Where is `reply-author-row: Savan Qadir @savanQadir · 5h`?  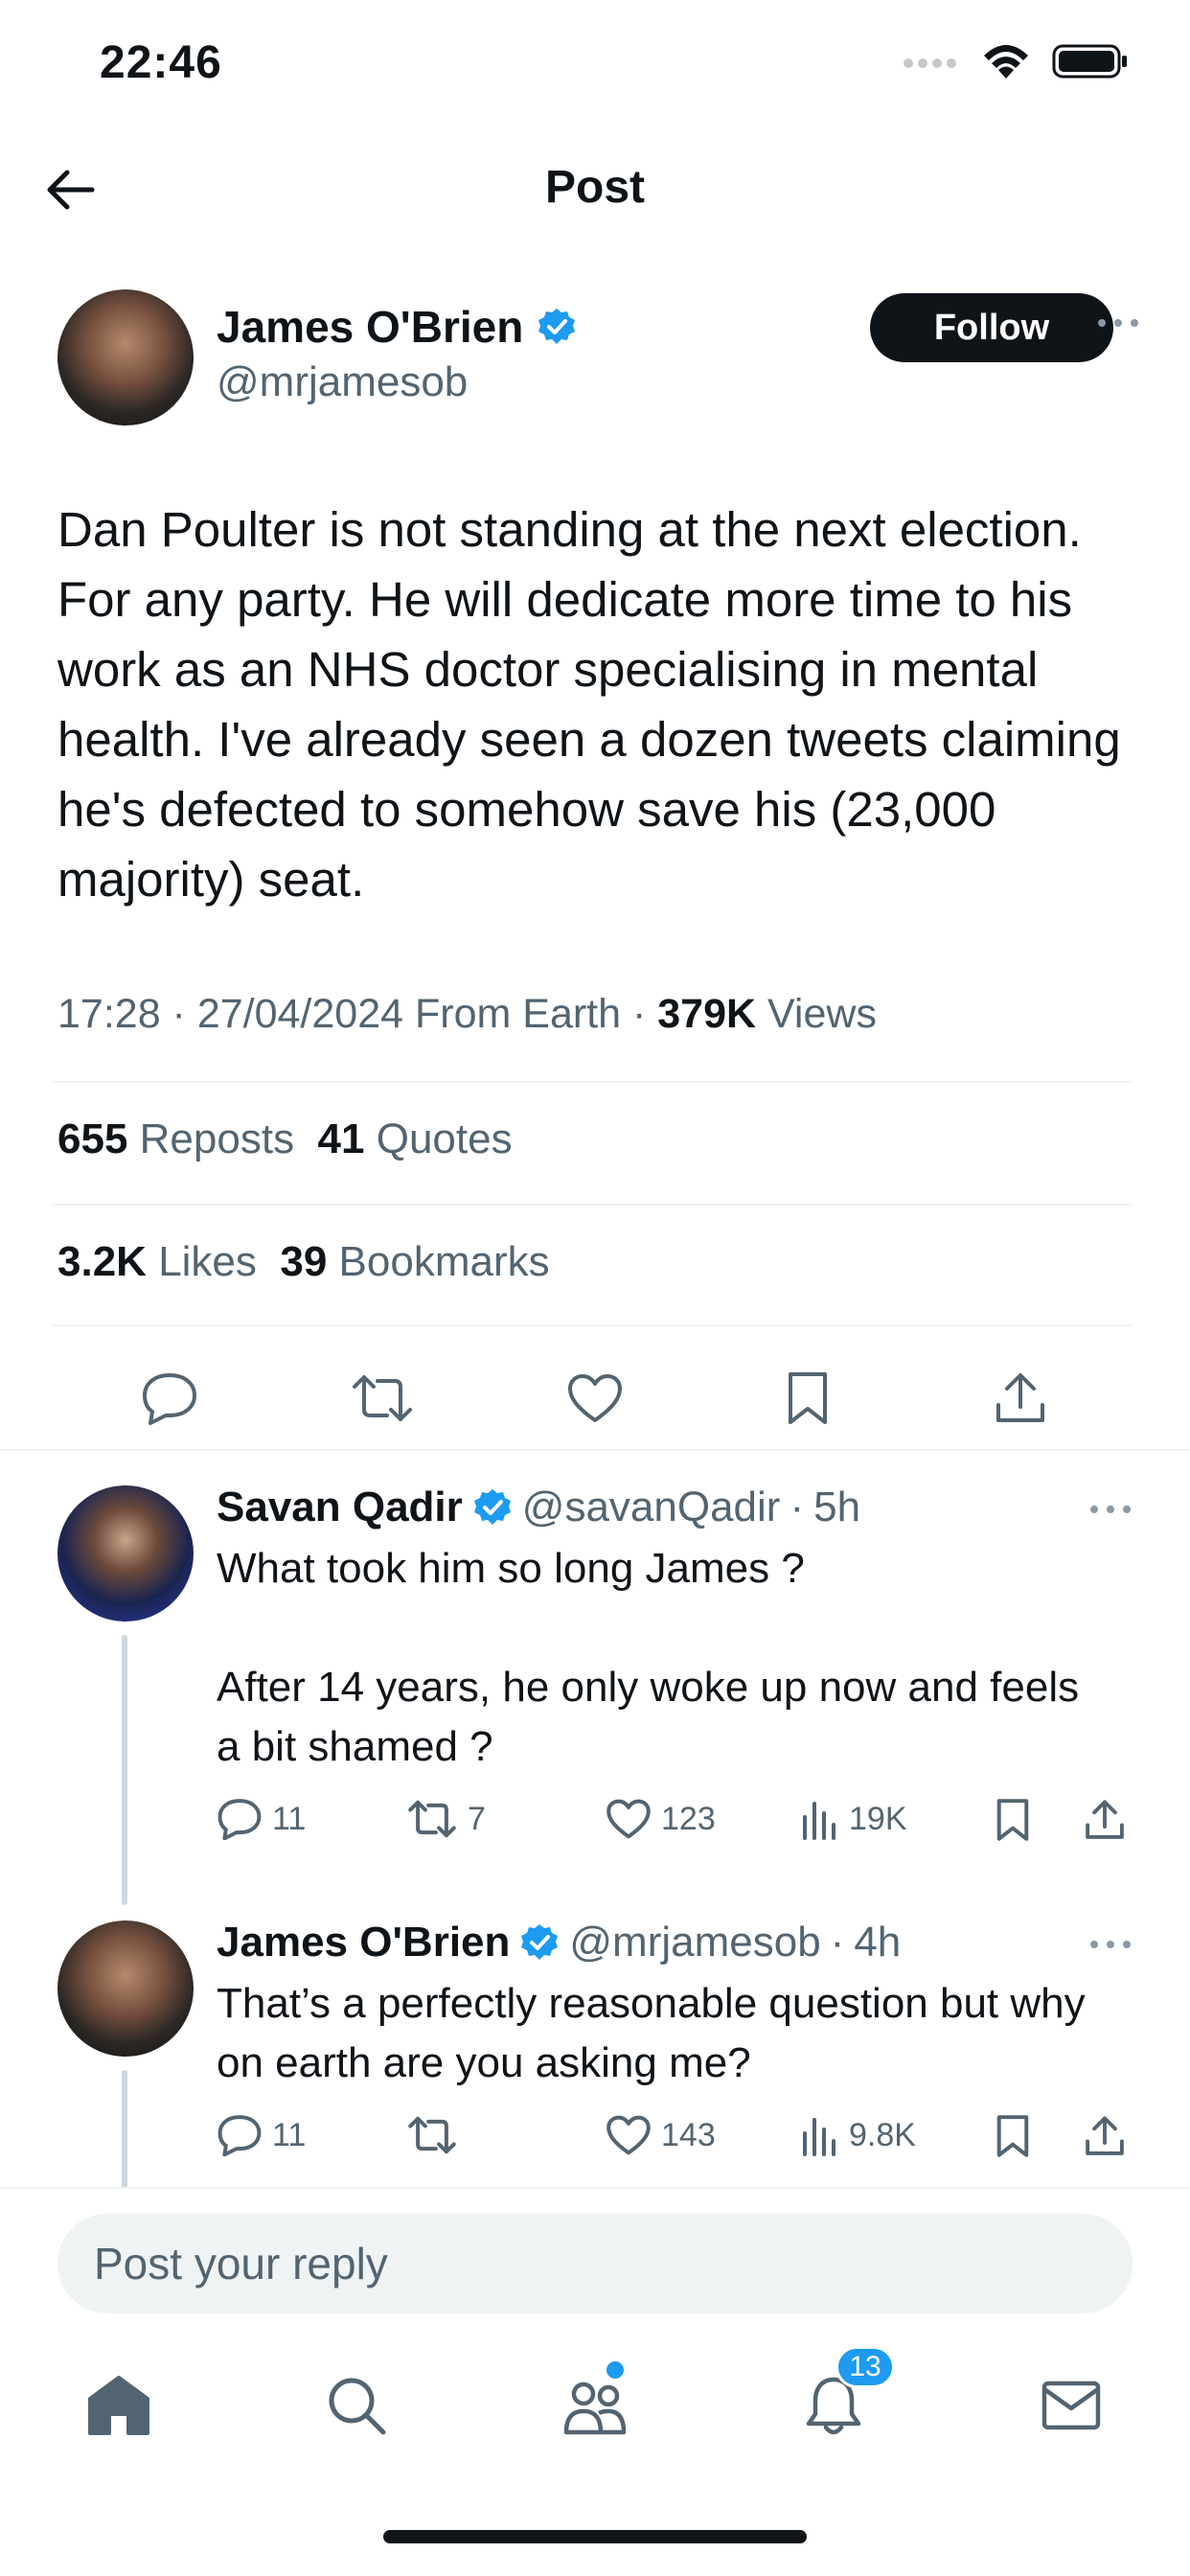
reply-author-row: Savan Qadir @savanQadir · 5h is located at coordinates (539, 1507).